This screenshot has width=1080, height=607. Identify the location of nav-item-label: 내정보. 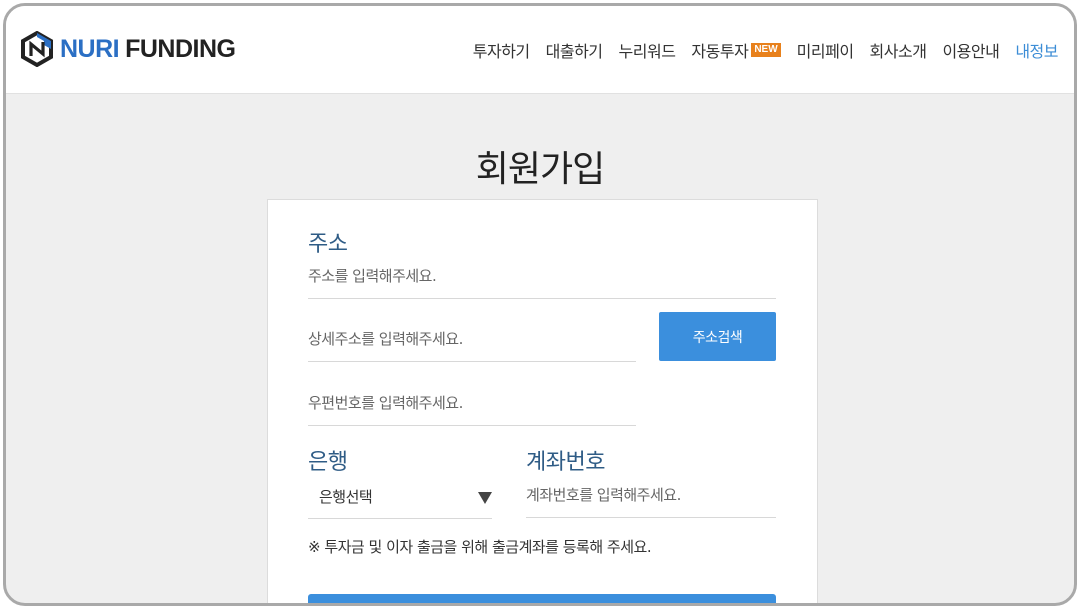
(1036, 51).